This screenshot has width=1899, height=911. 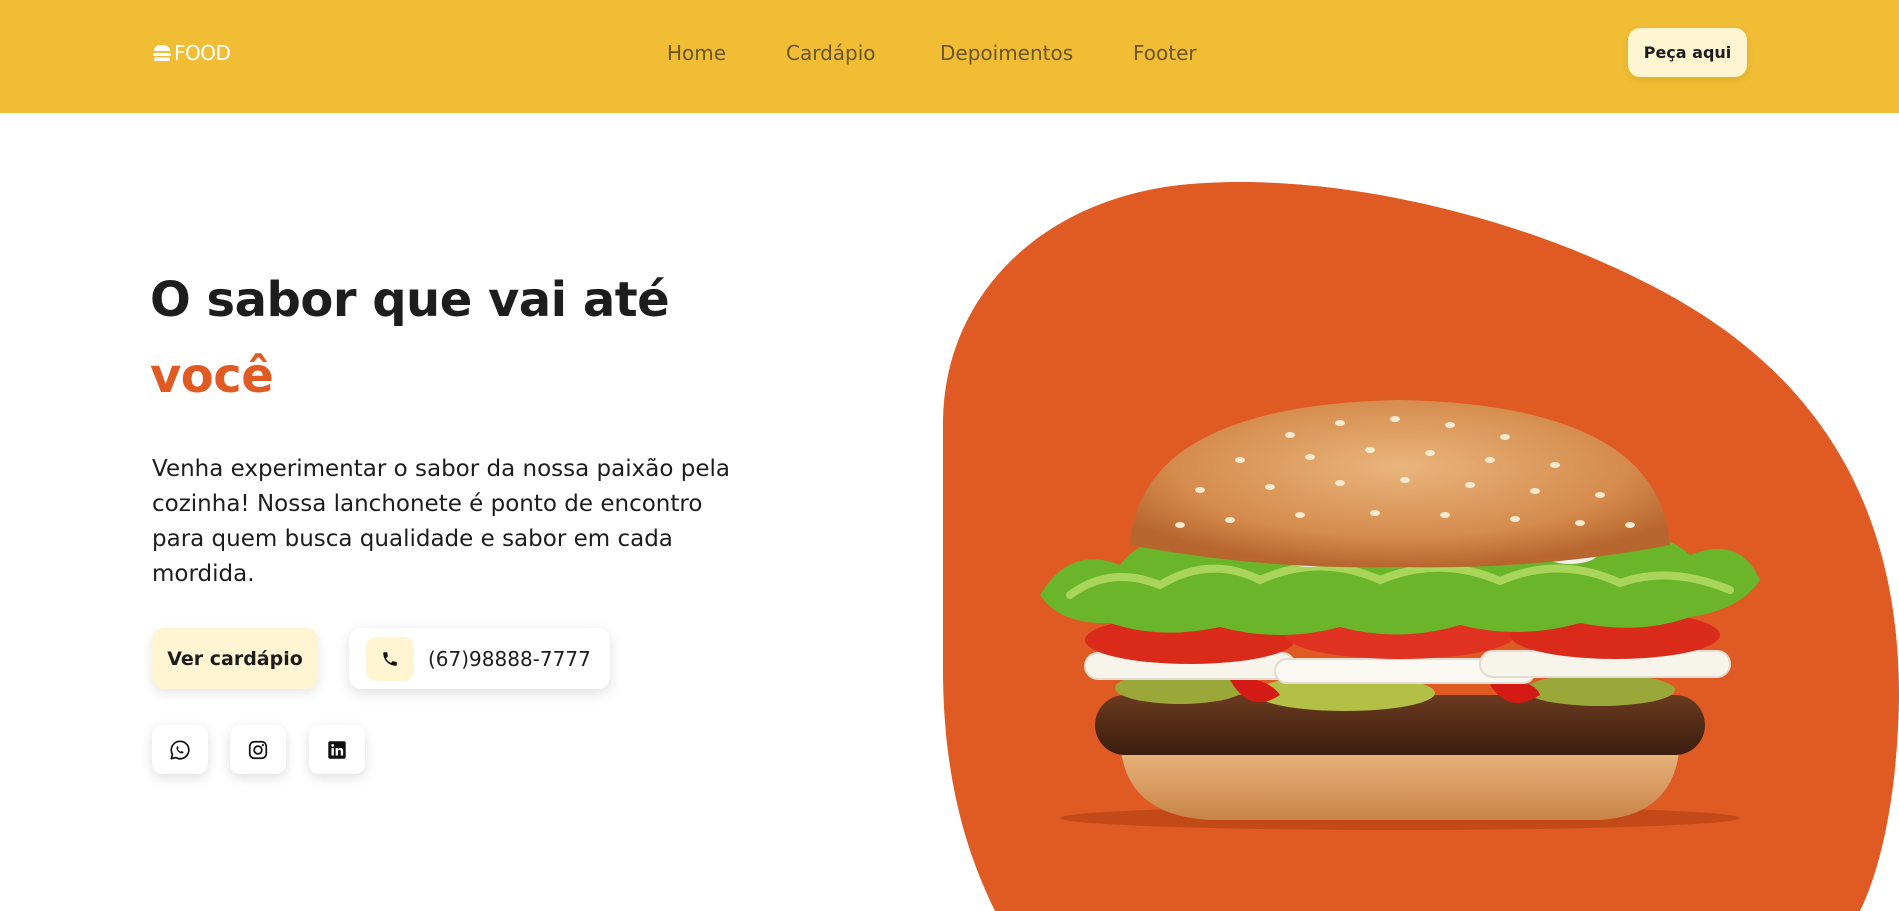 I want to click on instagram-icon, so click(x=258, y=749).